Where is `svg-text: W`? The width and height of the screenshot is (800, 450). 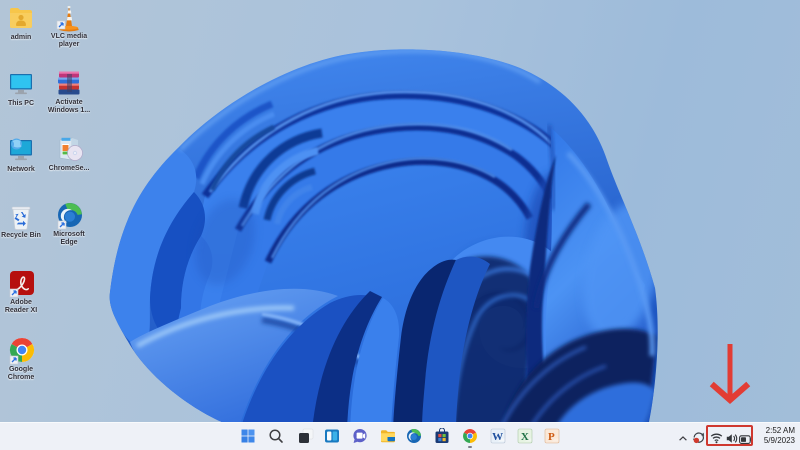 svg-text: W is located at coordinates (497, 437).